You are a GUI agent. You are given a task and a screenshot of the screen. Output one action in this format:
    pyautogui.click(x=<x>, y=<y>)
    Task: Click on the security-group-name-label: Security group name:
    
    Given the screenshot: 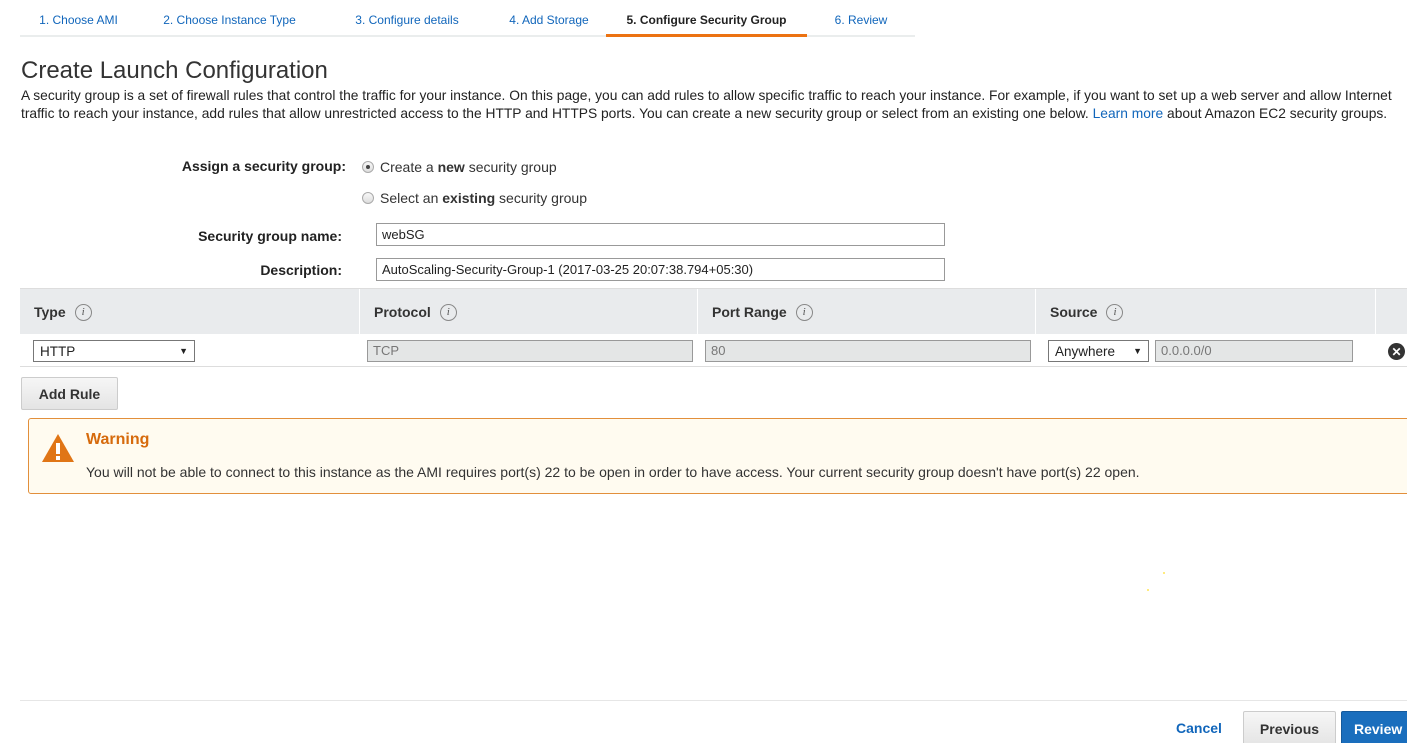 What is the action you would take?
    pyautogui.click(x=270, y=236)
    